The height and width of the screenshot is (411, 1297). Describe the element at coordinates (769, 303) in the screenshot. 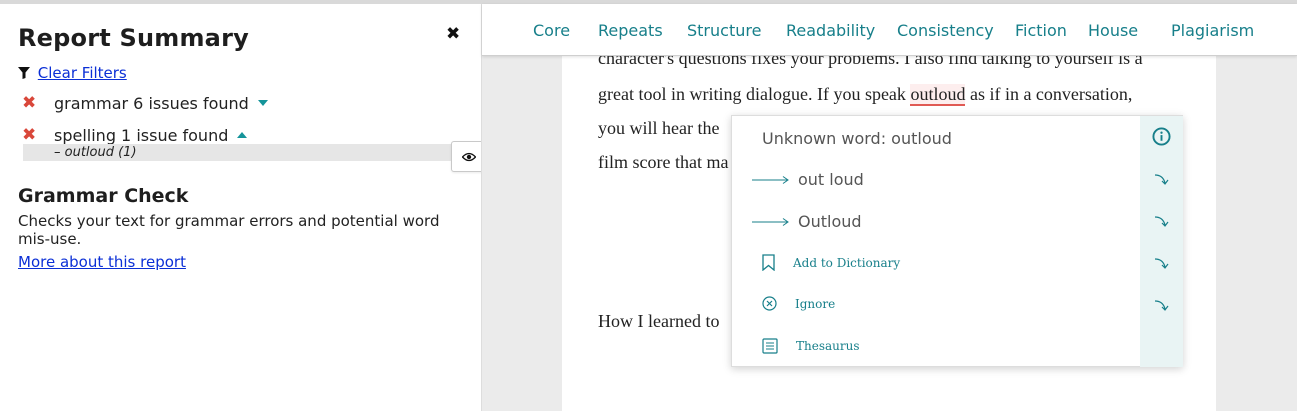

I see `ignore-circle-x-icon` at that location.